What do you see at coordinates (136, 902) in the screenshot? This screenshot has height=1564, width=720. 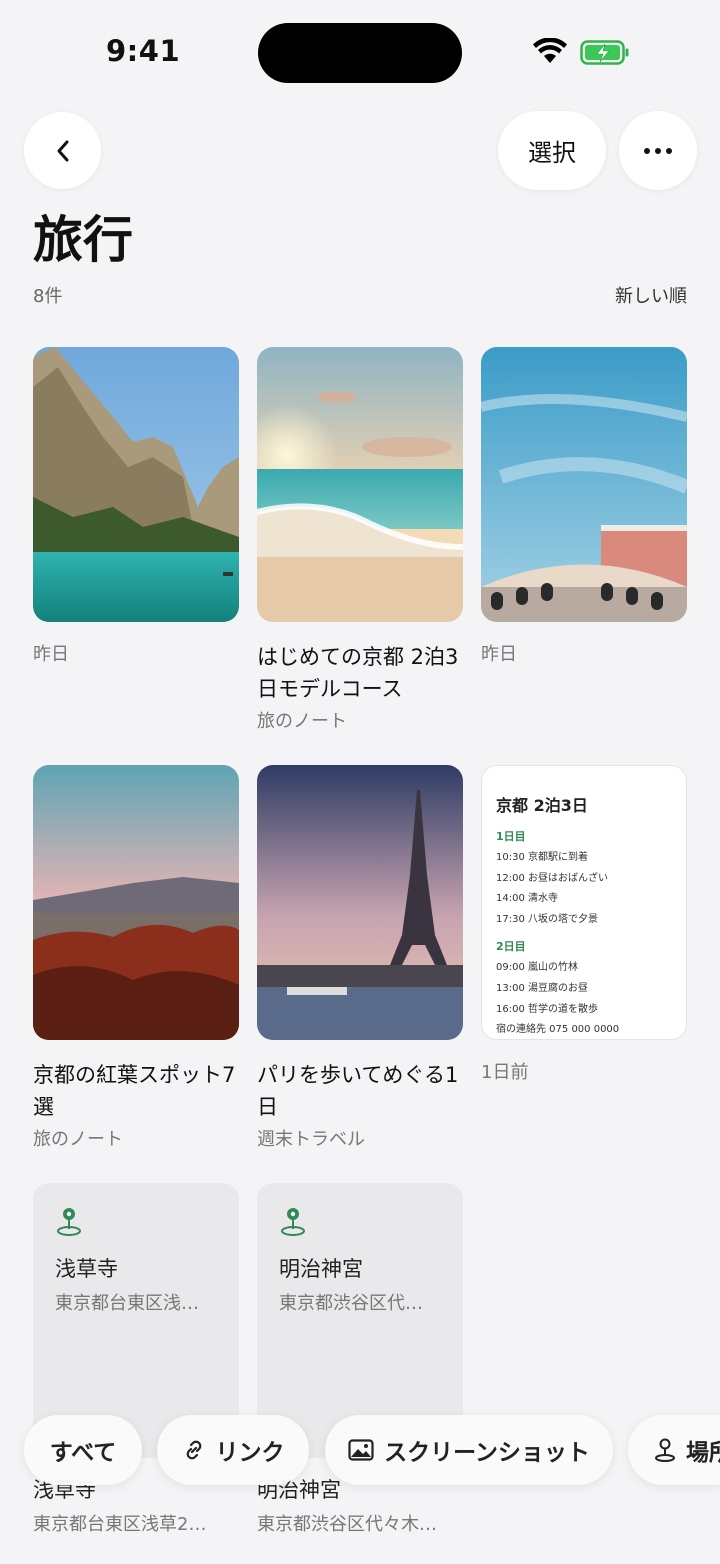 I see `autumn-city-image` at bounding box center [136, 902].